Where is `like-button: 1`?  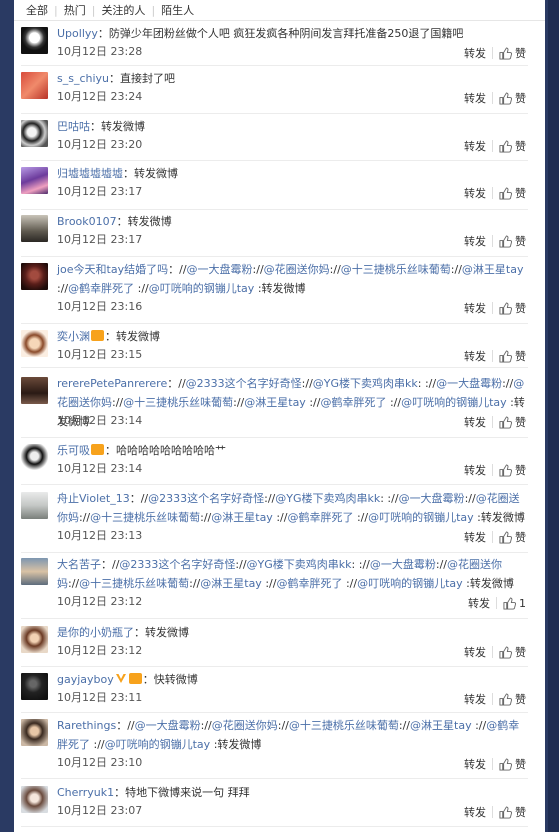
like-button: 1 is located at coordinates (514, 603).